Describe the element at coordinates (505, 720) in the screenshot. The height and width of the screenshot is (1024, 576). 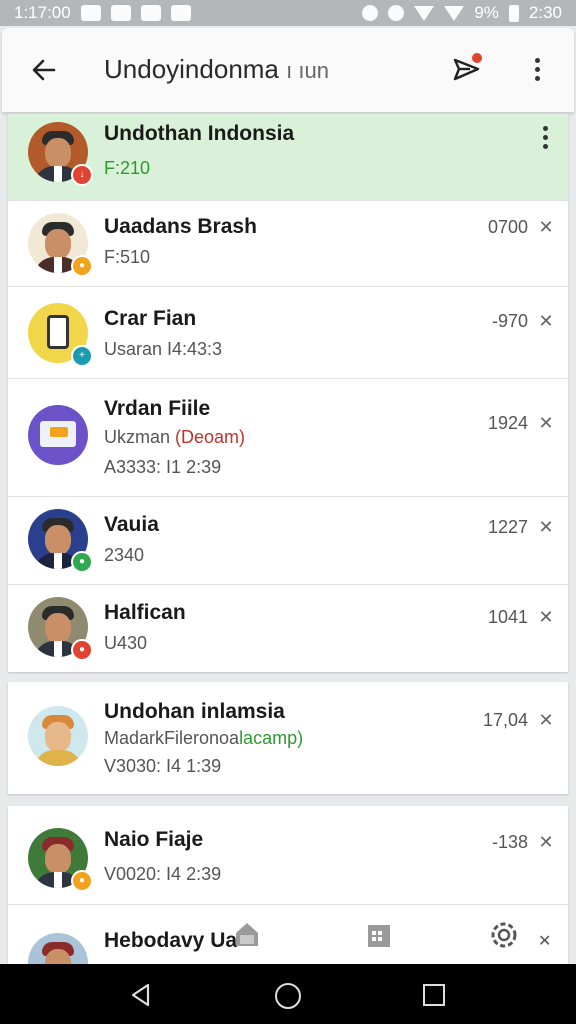
I see `contact-meta: 17,04` at that location.